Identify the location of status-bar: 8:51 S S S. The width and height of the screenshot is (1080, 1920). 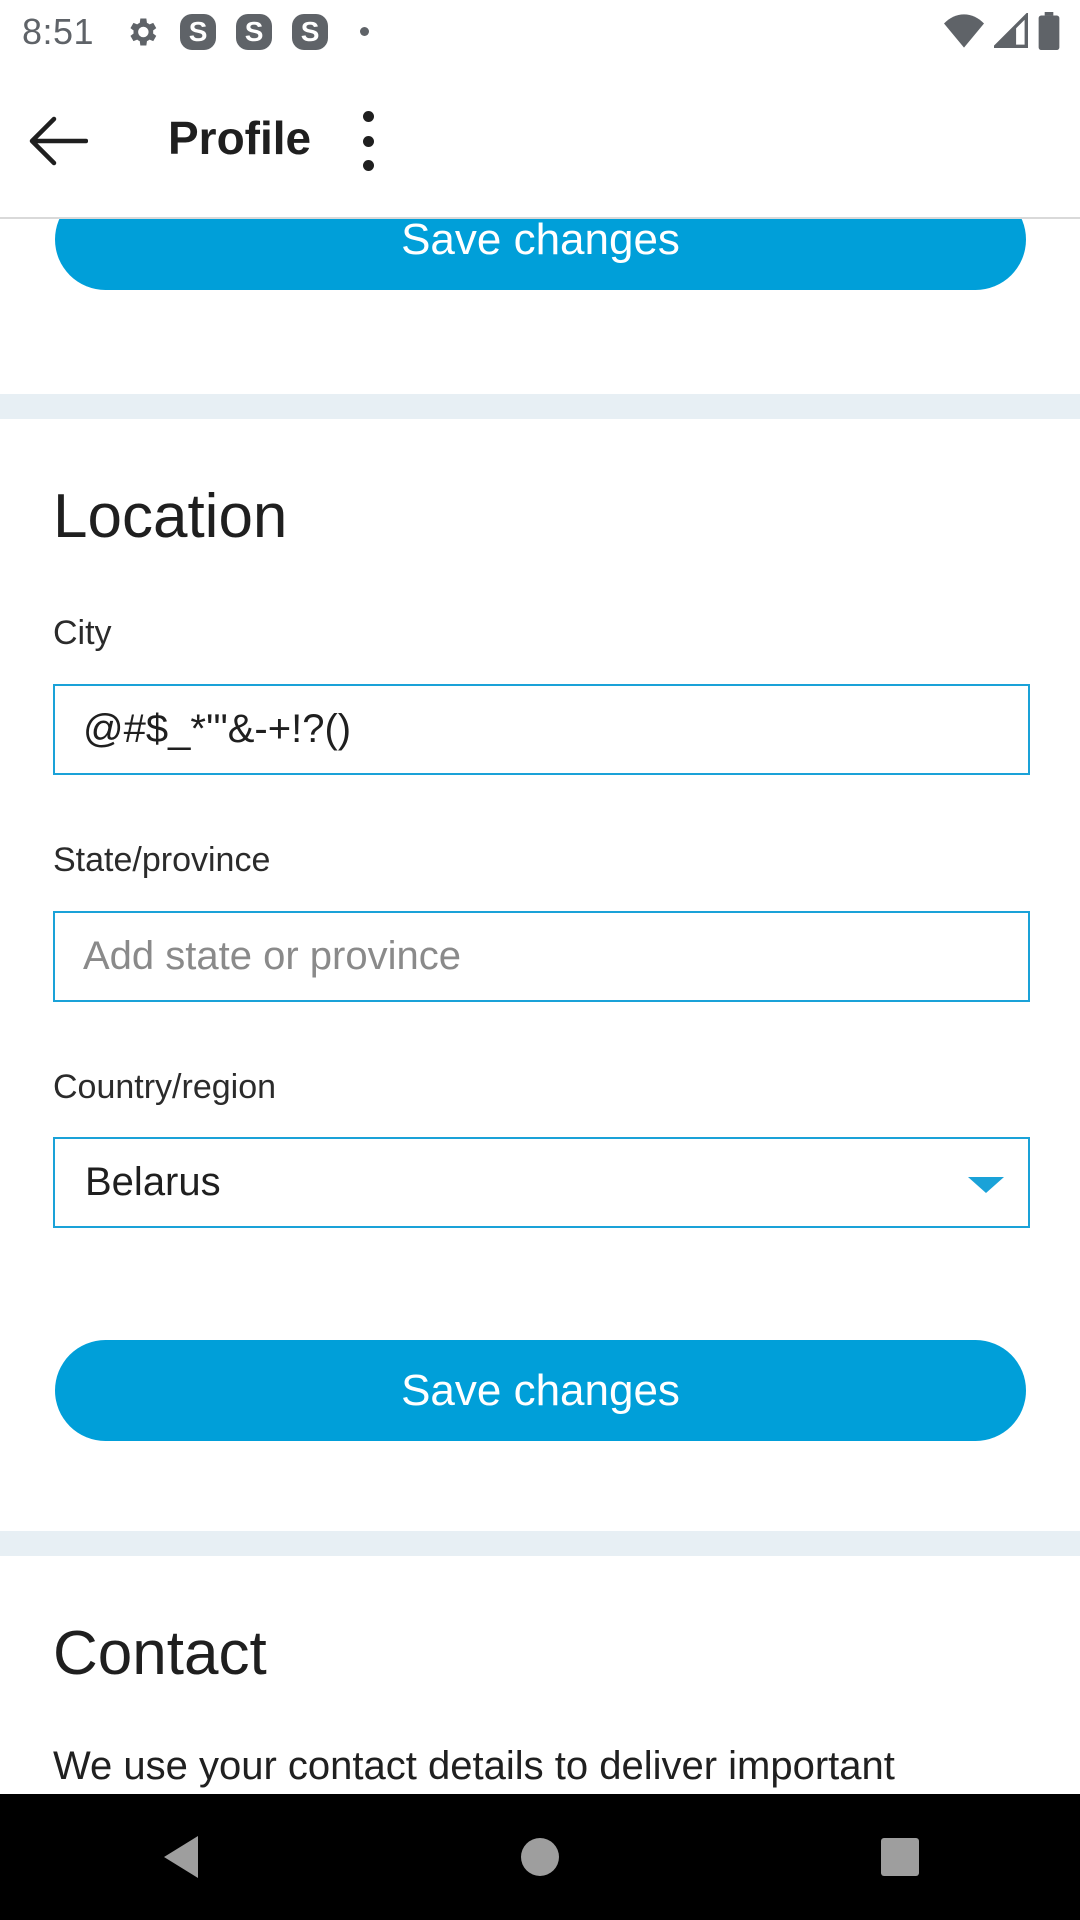
(540, 31).